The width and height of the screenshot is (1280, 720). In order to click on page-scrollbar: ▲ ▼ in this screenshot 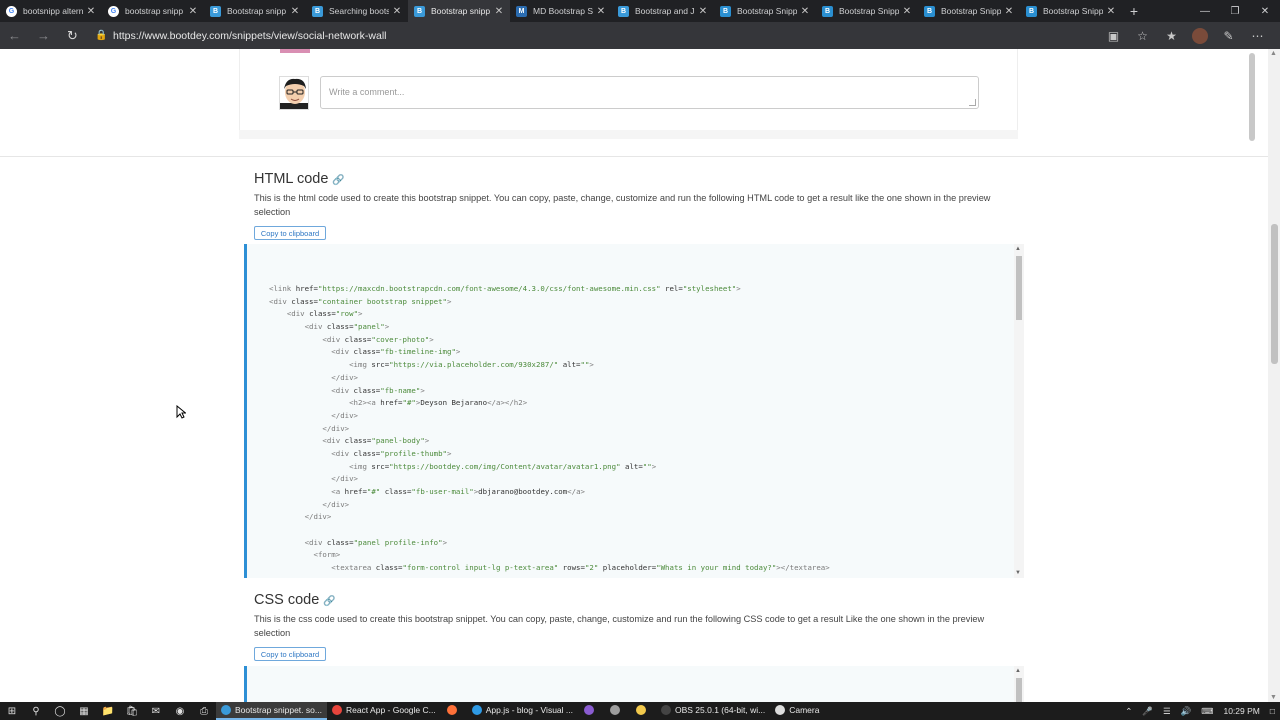, I will do `click(1274, 375)`.